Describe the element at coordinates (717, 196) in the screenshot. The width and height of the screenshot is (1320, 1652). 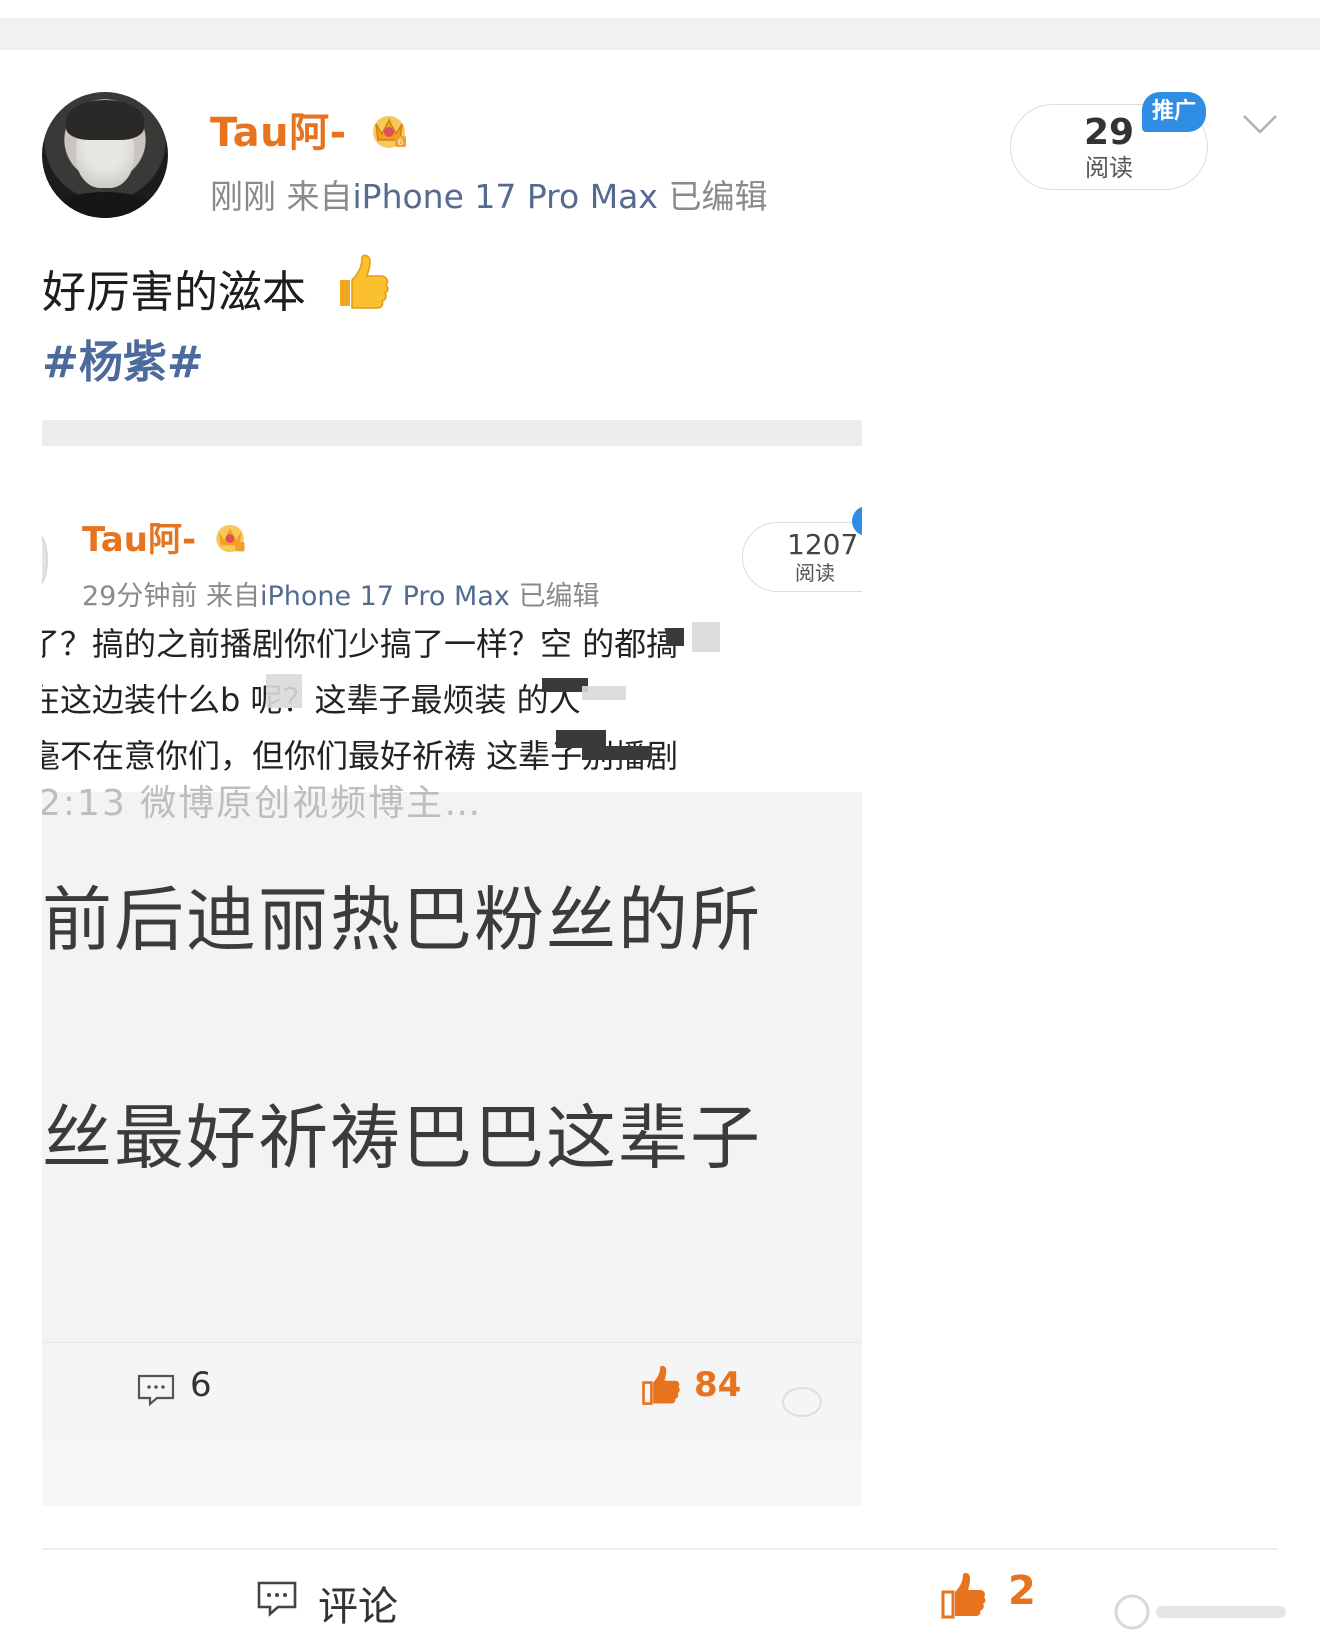
I see `post-edited: 已编辑` at that location.